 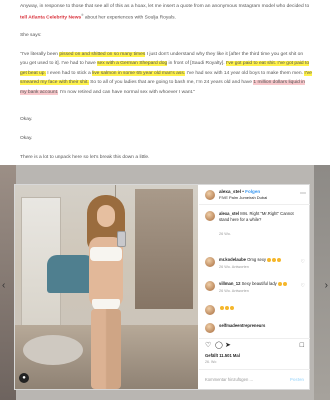 I want to click on quote-text: "I've literally been, so click(x=40, y=54).